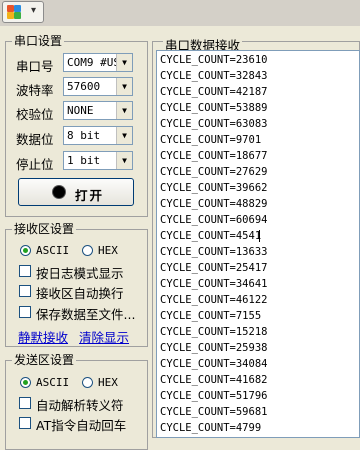  I want to click on receive-line: CYCLE_COUNT=51796, so click(214, 396).